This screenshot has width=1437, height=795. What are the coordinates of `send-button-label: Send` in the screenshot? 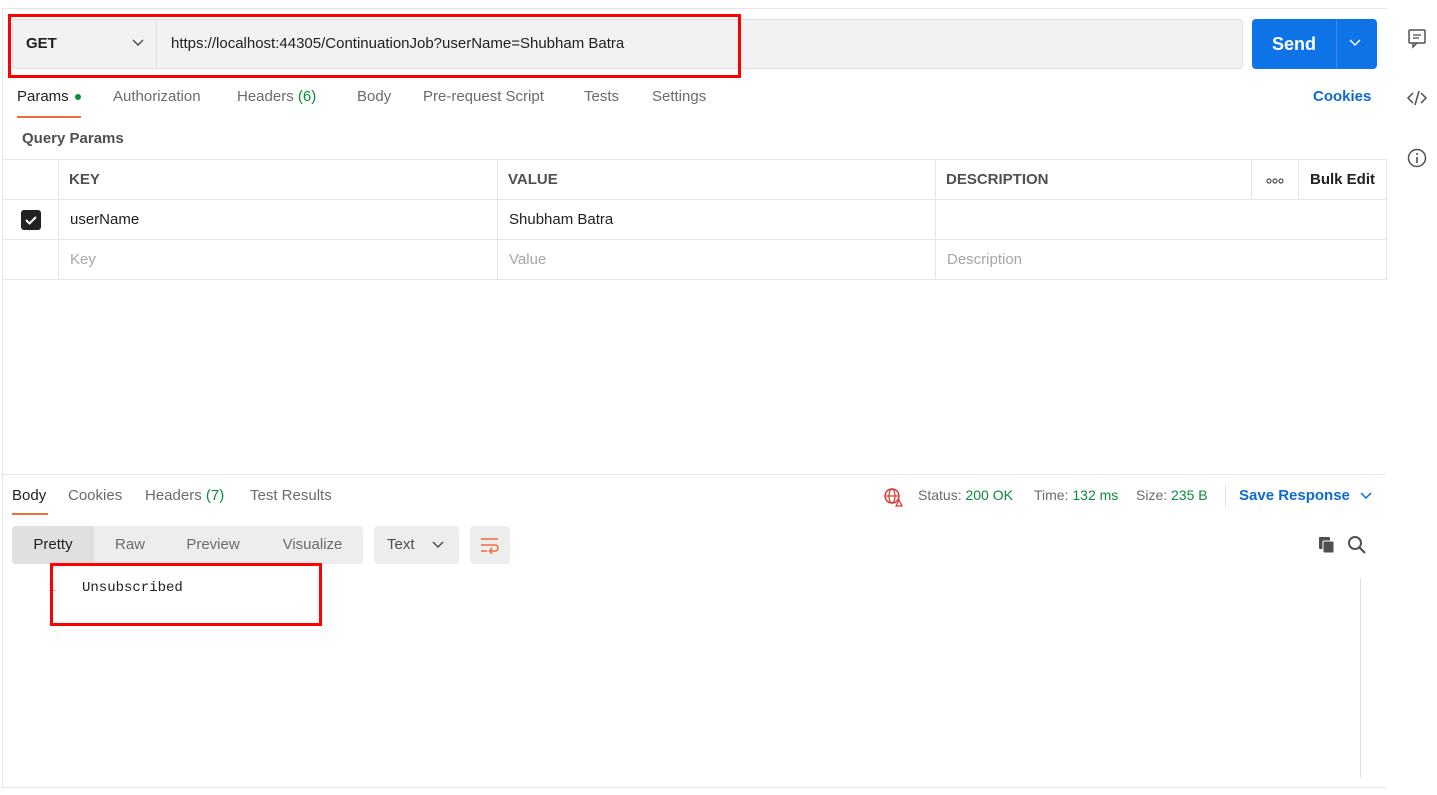 It's located at (1293, 44).